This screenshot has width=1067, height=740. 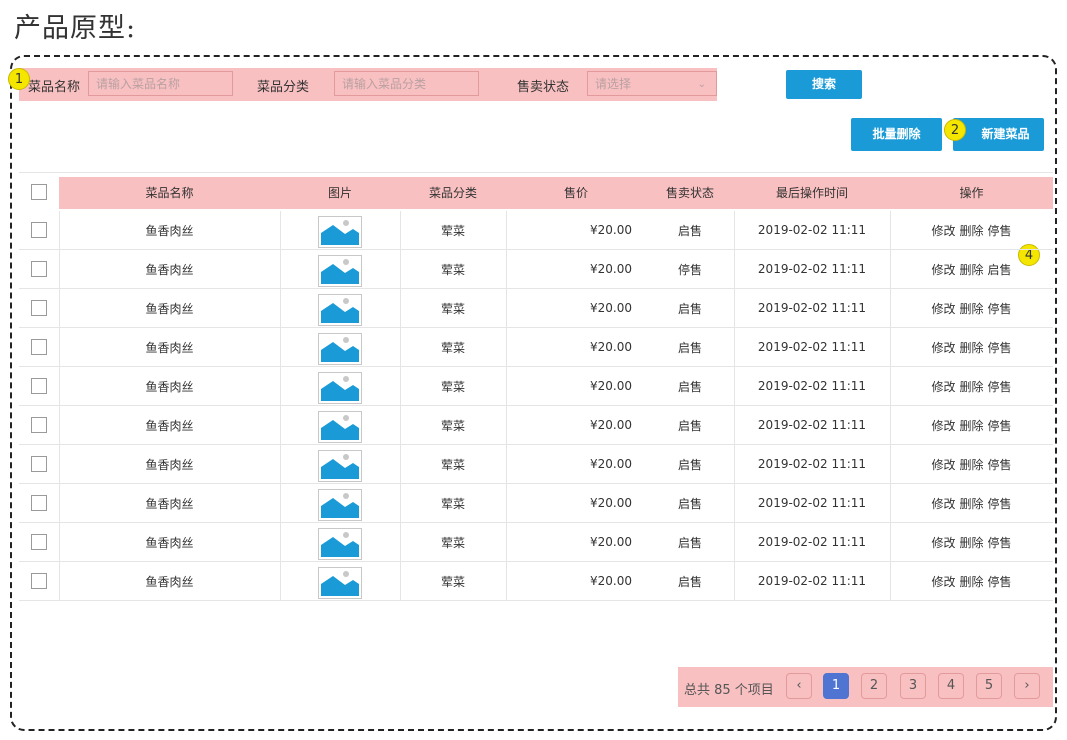 I want to click on status-filter-select: 请选择 ⌄, so click(x=652, y=83).